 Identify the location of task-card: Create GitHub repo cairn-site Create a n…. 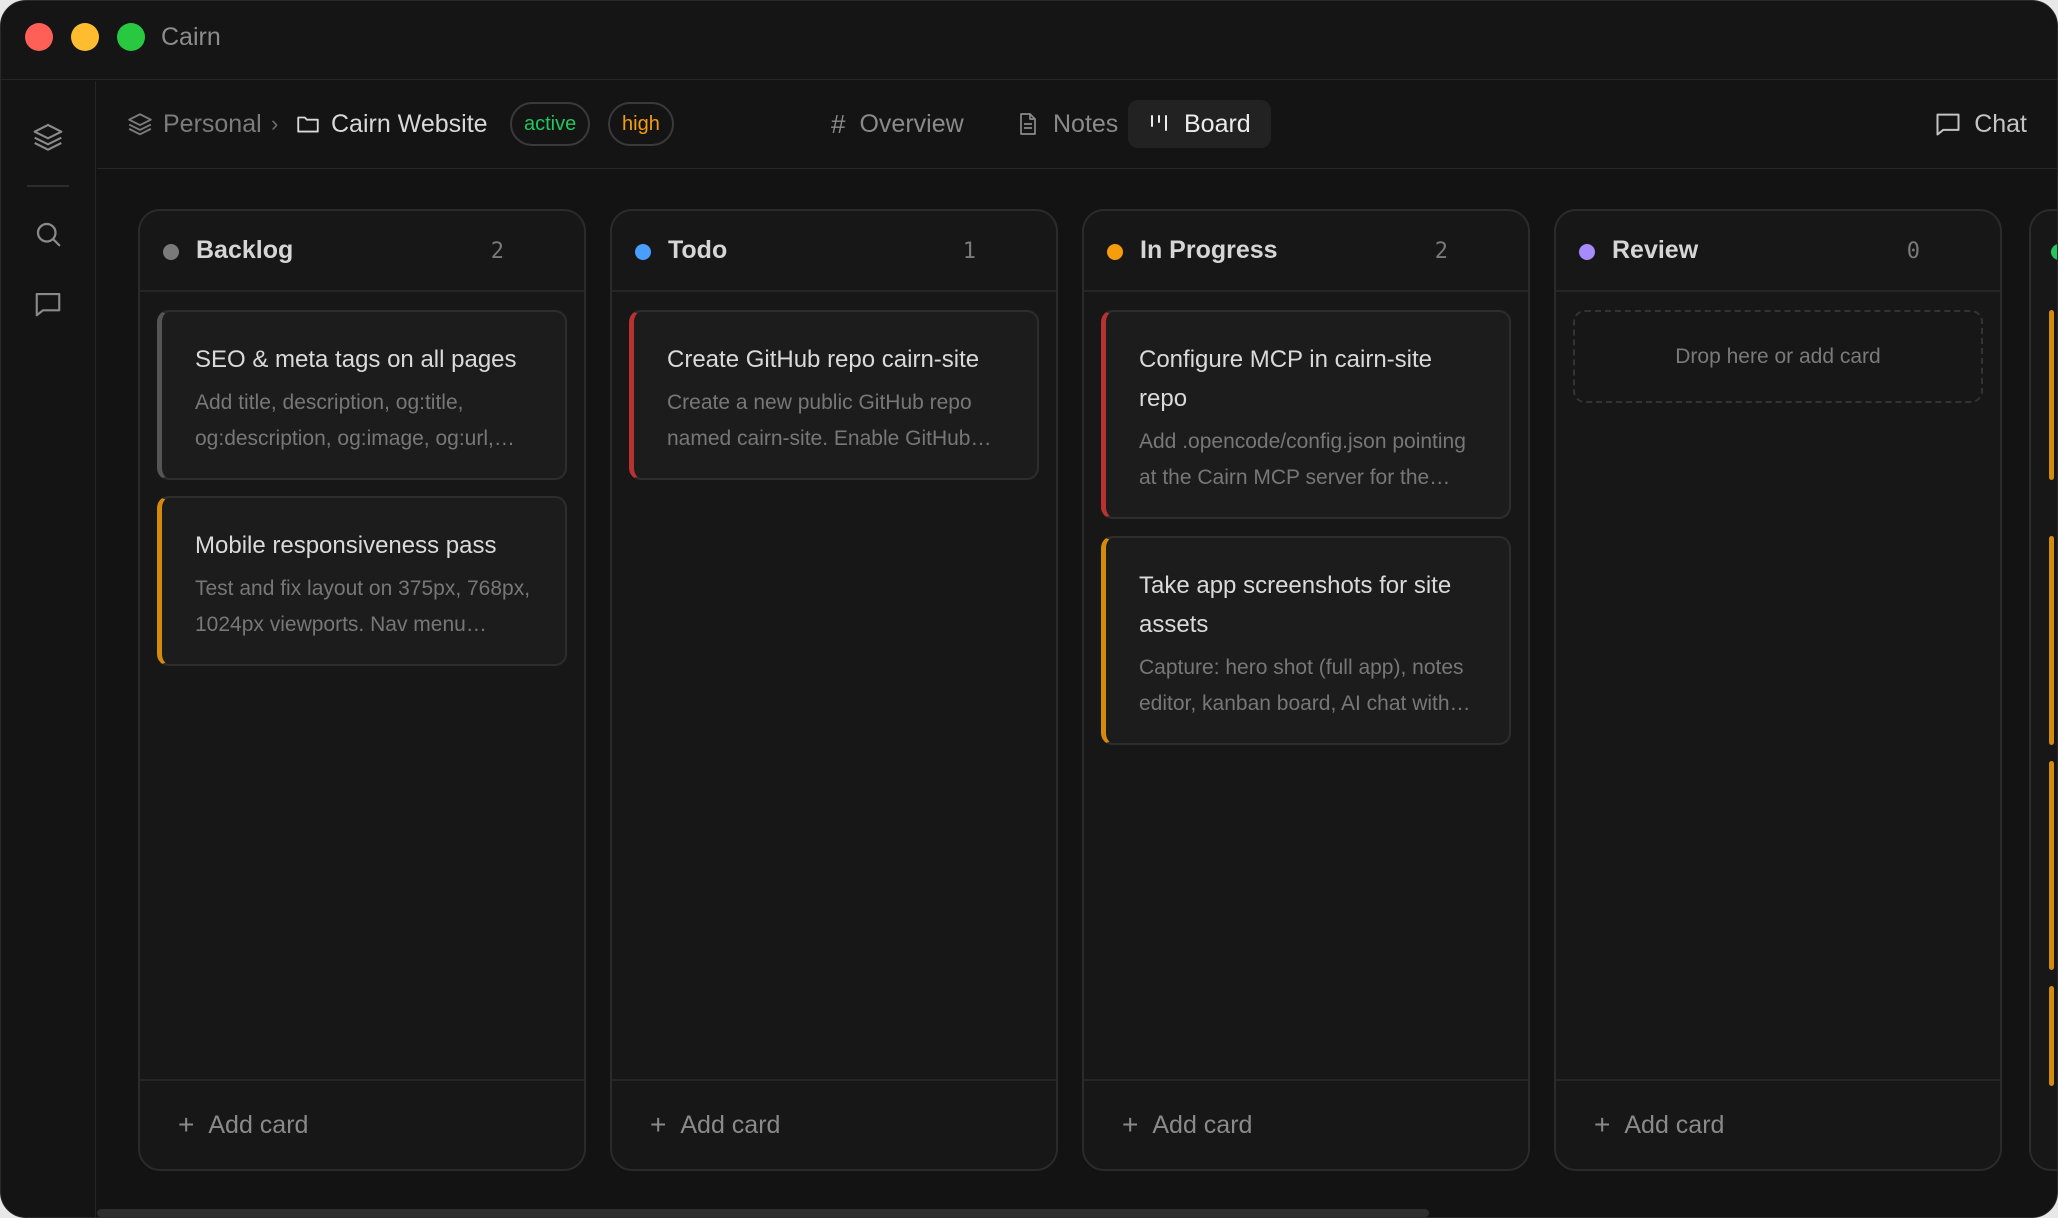
(834, 395).